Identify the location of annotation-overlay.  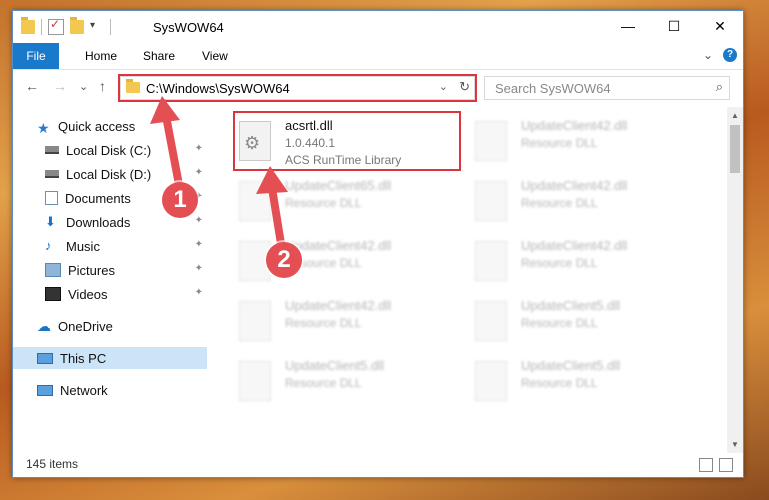
(219, 175).